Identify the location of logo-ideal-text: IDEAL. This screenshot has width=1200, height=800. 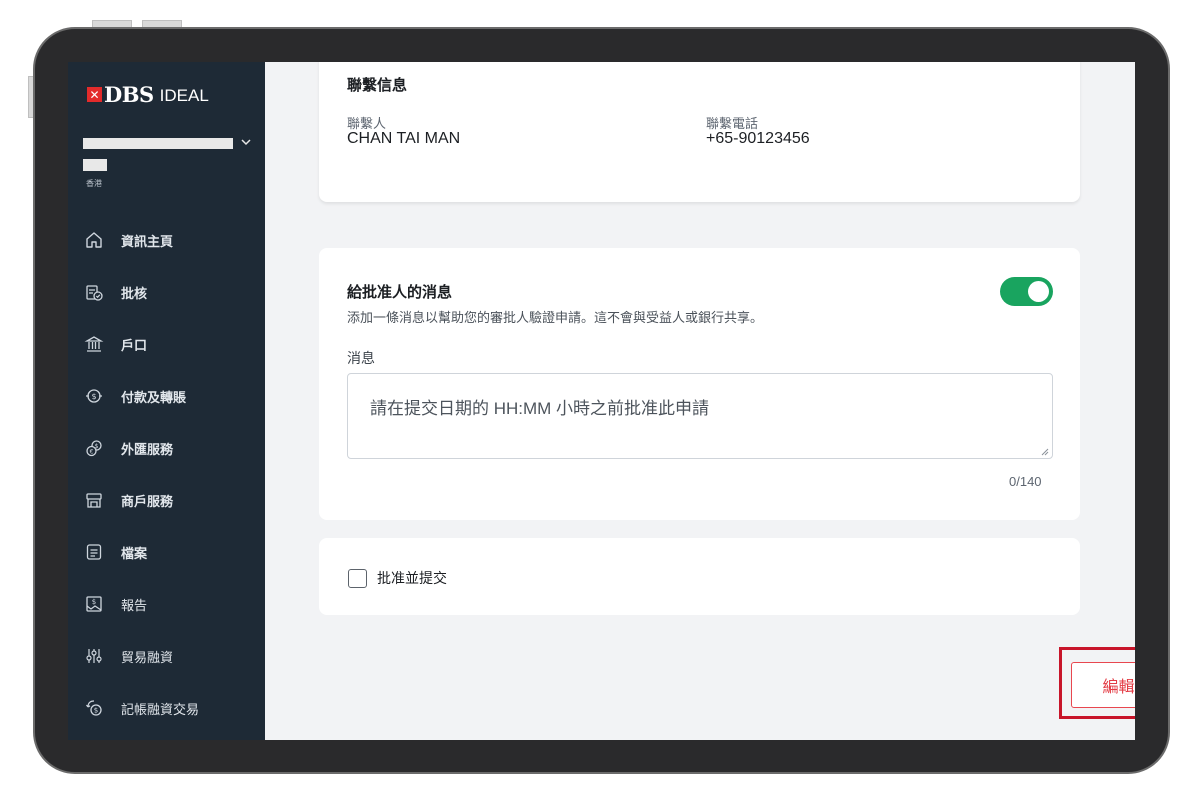
(184, 95).